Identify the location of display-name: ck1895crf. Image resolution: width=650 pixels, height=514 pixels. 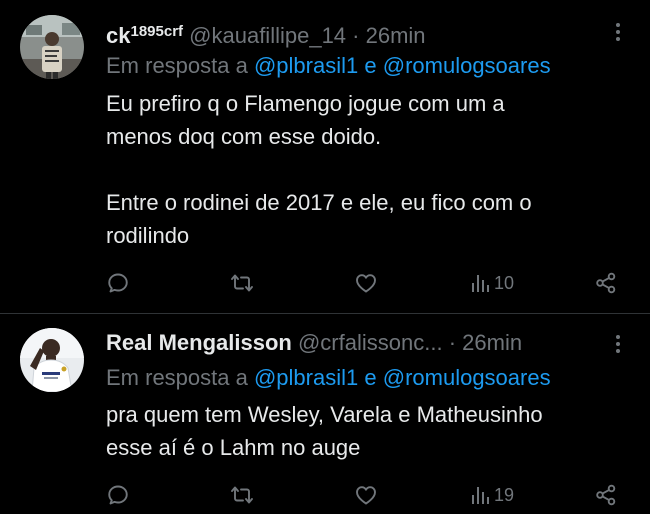
(144, 35).